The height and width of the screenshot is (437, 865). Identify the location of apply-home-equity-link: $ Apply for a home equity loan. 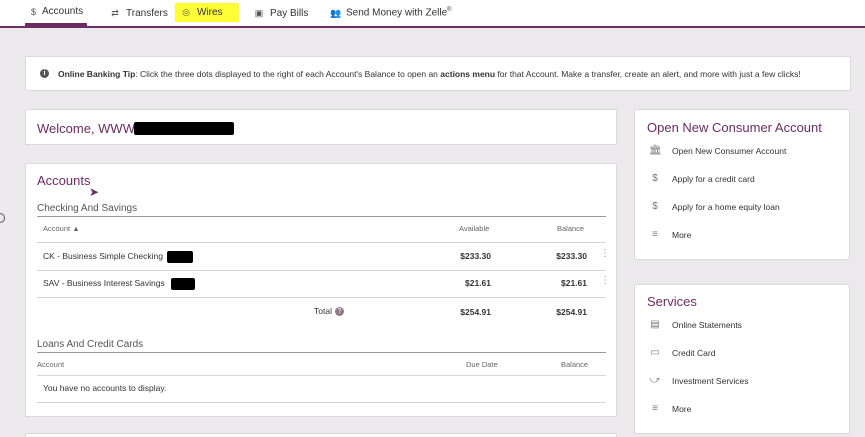
(714, 206).